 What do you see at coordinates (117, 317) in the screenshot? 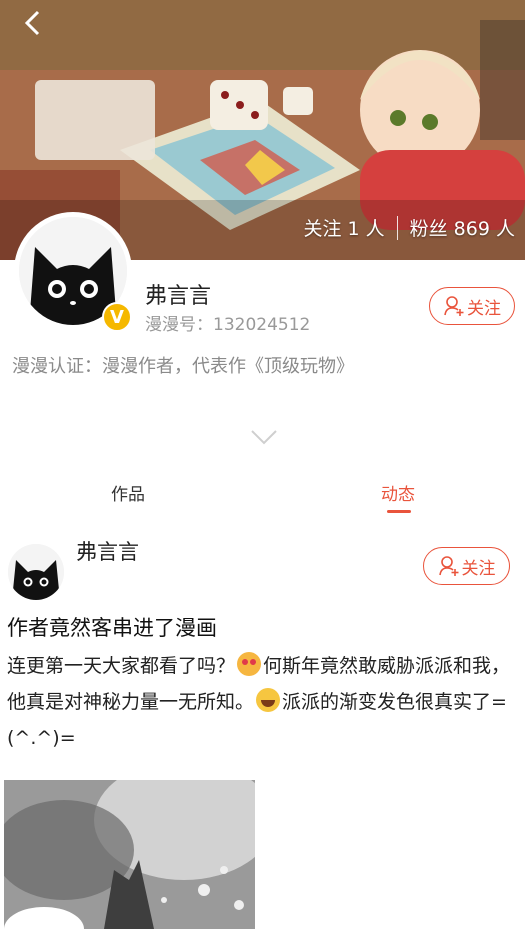
I see `verified-badge: V` at bounding box center [117, 317].